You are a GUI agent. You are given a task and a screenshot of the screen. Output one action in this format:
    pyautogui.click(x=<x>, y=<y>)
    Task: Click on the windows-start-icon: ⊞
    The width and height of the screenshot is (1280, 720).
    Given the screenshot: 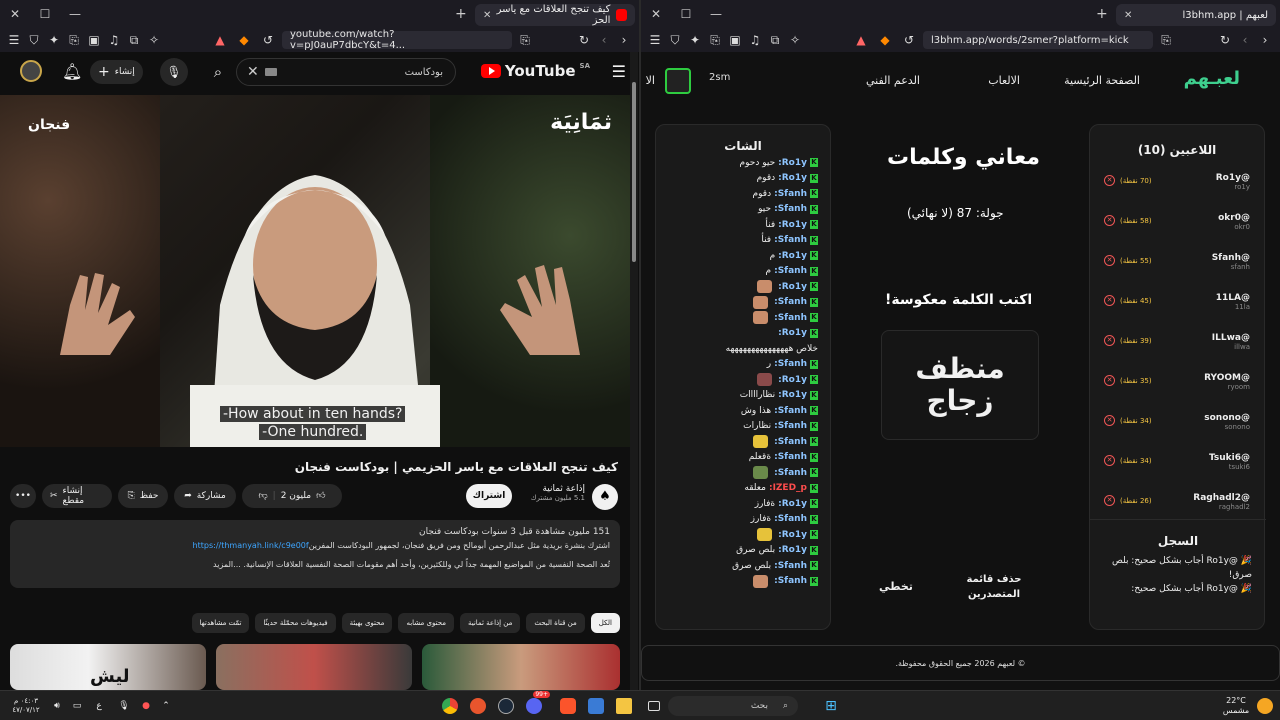 What is the action you would take?
    pyautogui.click(x=831, y=706)
    